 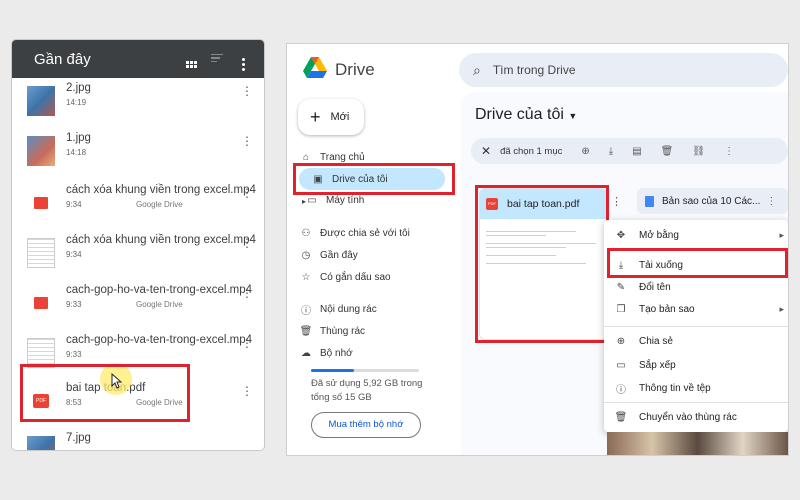 I want to click on selection-count: đã chọn 1 mục, so click(x=531, y=151).